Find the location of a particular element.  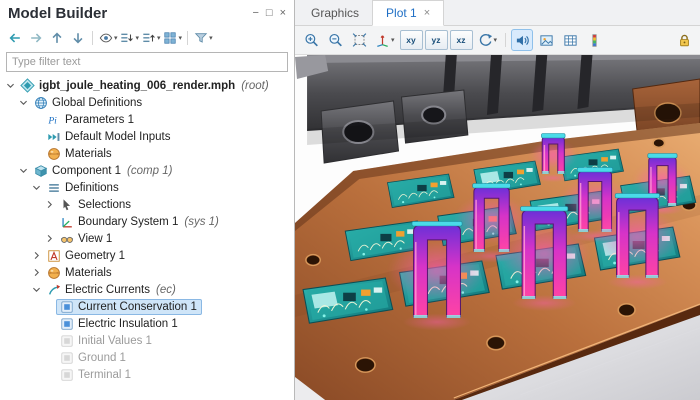

tree-item: Selections is located at coordinates (147, 204).